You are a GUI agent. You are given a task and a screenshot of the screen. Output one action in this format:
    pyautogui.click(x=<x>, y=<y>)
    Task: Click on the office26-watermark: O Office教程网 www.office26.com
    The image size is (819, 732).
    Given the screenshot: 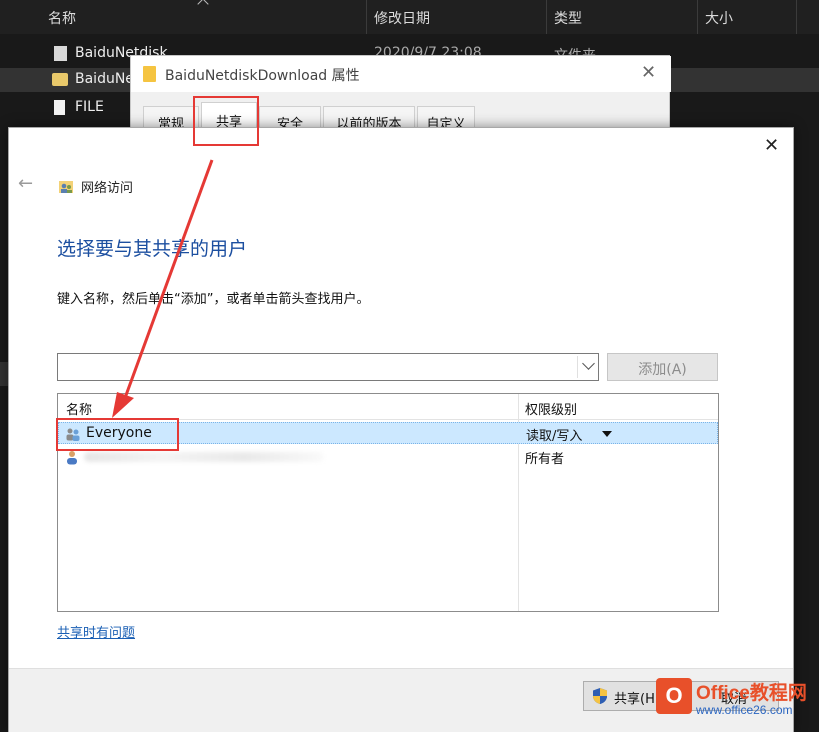 What is the action you would take?
    pyautogui.click(x=737, y=697)
    